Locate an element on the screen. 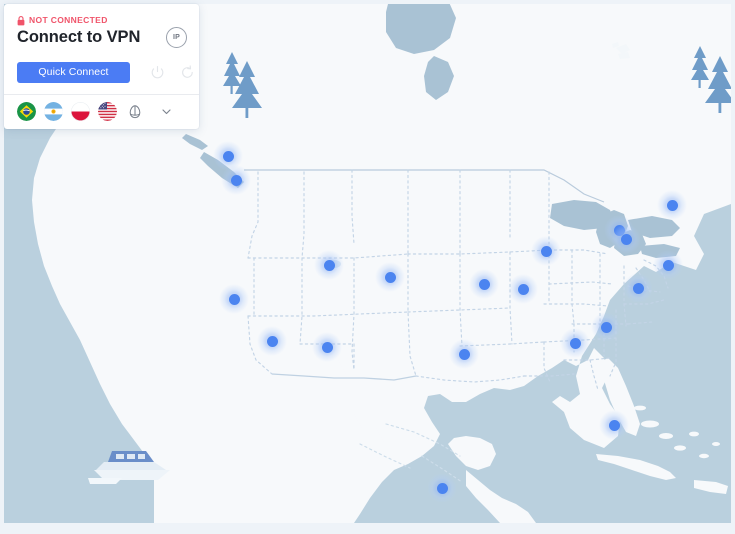 This screenshot has width=735, height=534. pin-mexico-city is located at coordinates (442, 488).